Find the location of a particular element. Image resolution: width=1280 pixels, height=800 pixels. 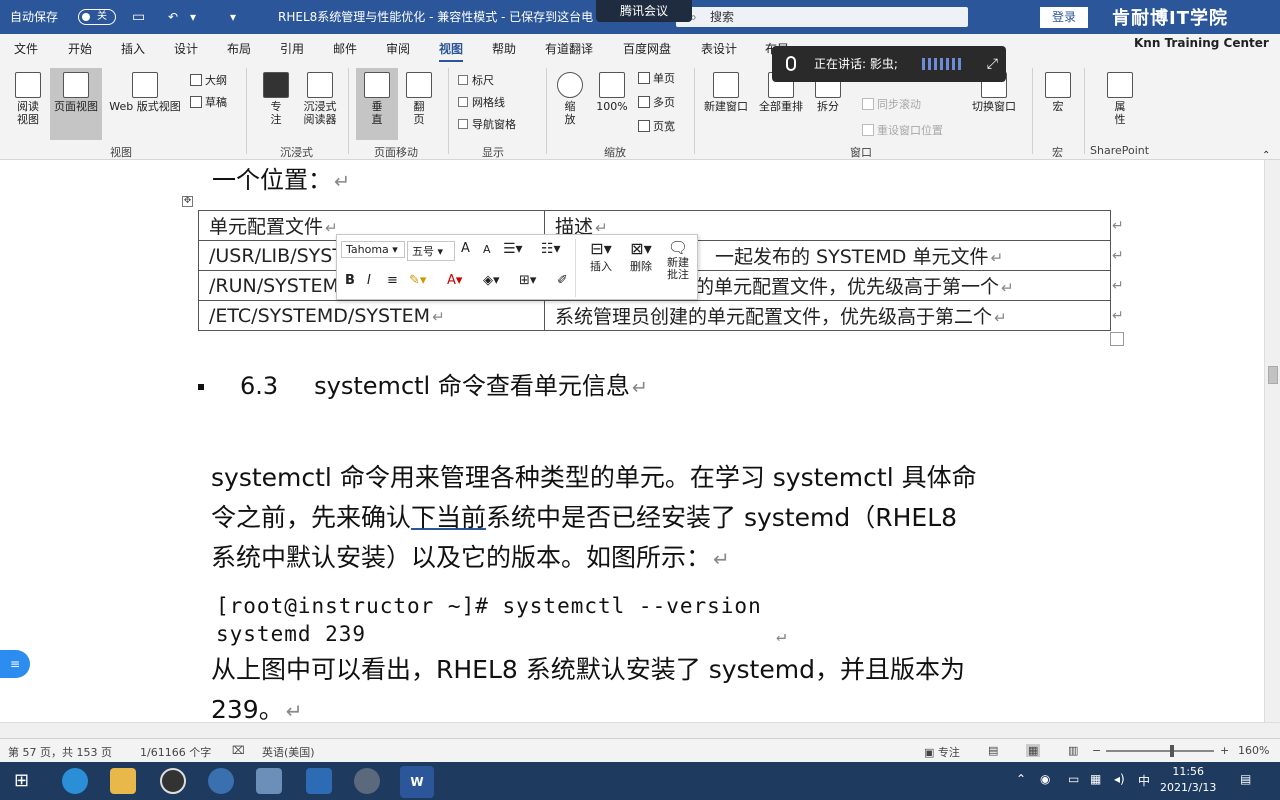

network-icon: ▦ is located at coordinates (1095, 779).